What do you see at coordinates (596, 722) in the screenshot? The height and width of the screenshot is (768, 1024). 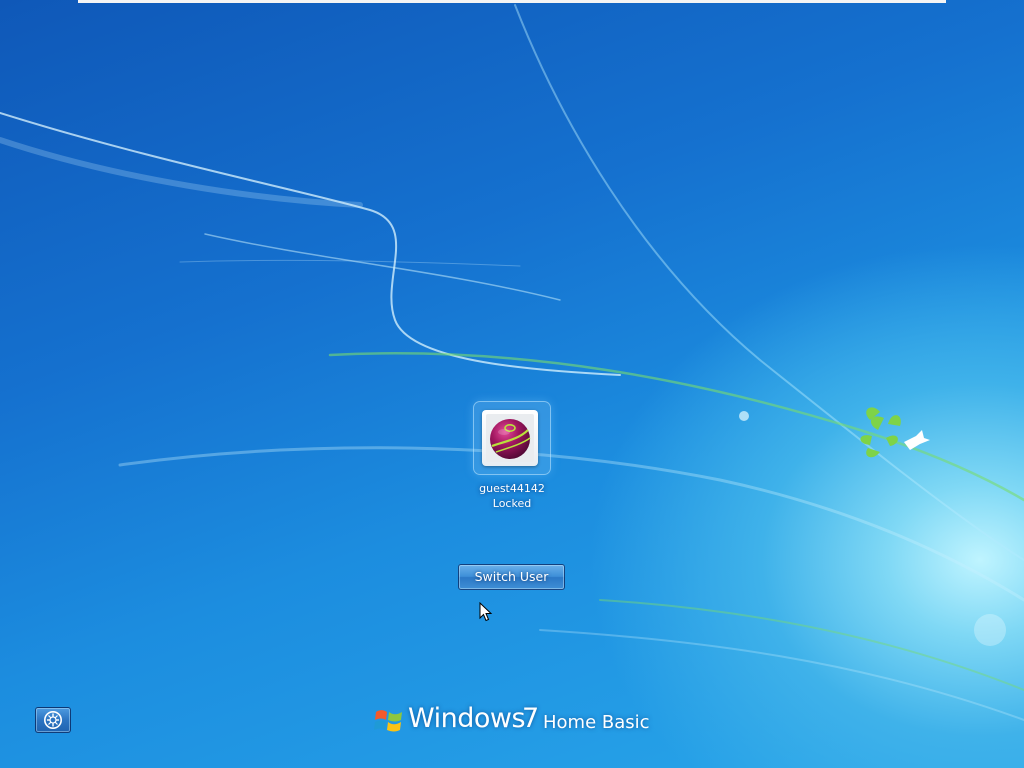 I see `windows-edition: Home Basic` at bounding box center [596, 722].